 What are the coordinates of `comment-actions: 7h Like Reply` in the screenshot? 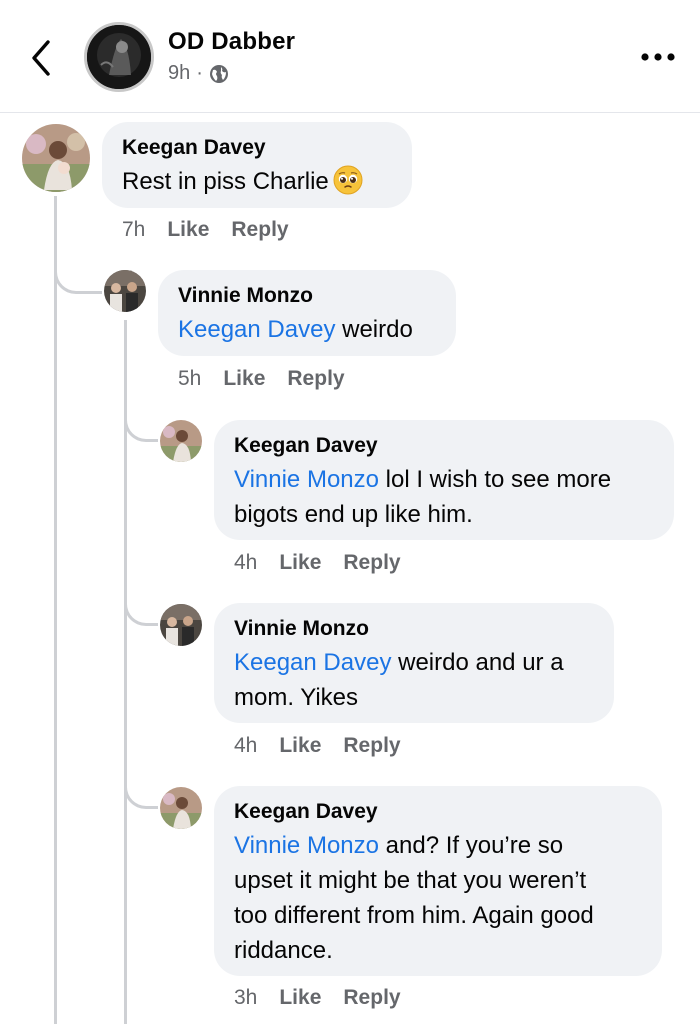 It's located at (205, 230).